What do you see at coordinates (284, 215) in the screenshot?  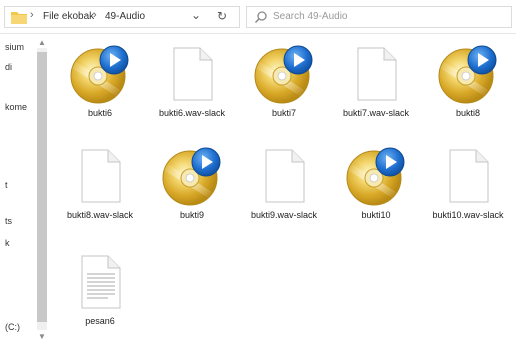 I see `file-name: bukti9.wav-slack` at bounding box center [284, 215].